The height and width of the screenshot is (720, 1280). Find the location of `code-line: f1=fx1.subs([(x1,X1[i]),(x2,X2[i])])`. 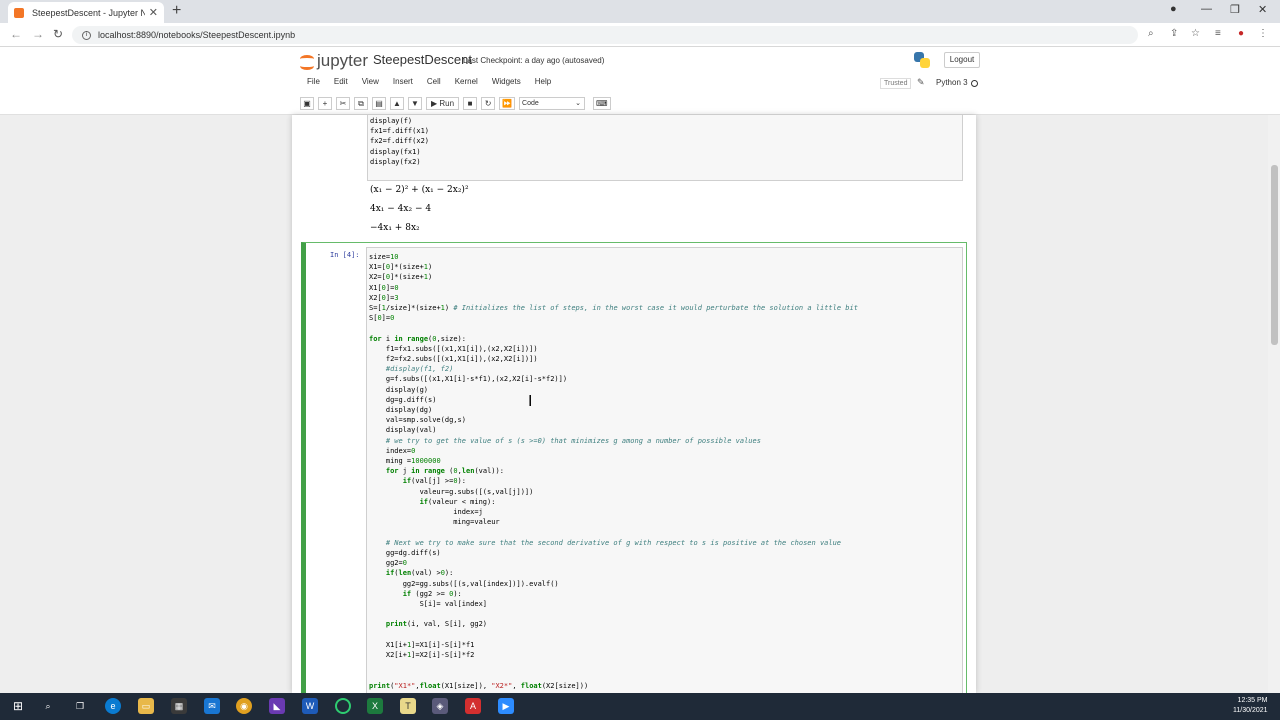

code-line: f1=fx1.subs([(x1,X1[i]),(x2,X2[i])]) is located at coordinates (613, 349).